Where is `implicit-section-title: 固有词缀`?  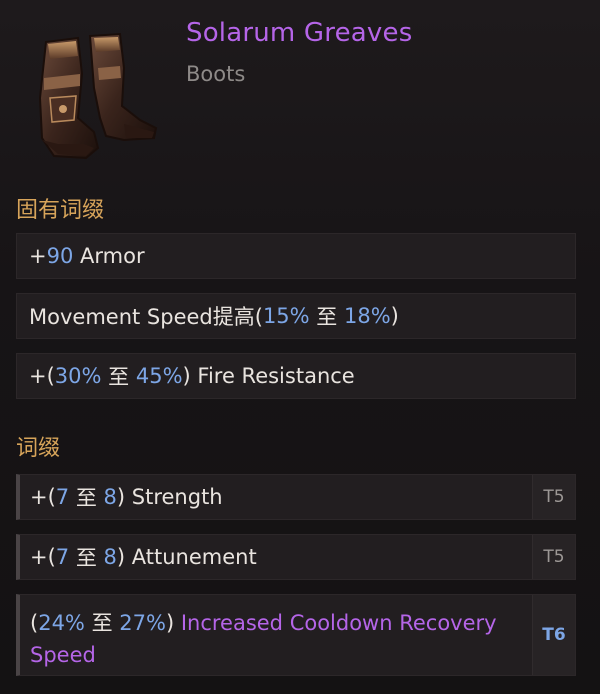
implicit-section-title: 固有词缀 is located at coordinates (60, 210).